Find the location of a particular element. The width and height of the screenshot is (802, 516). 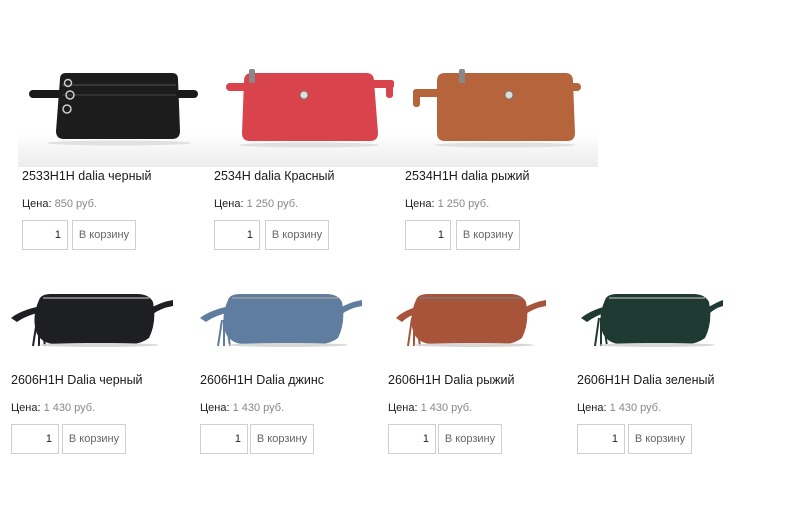

product-name: 2606H1H Dalia черный is located at coordinates (77, 380).